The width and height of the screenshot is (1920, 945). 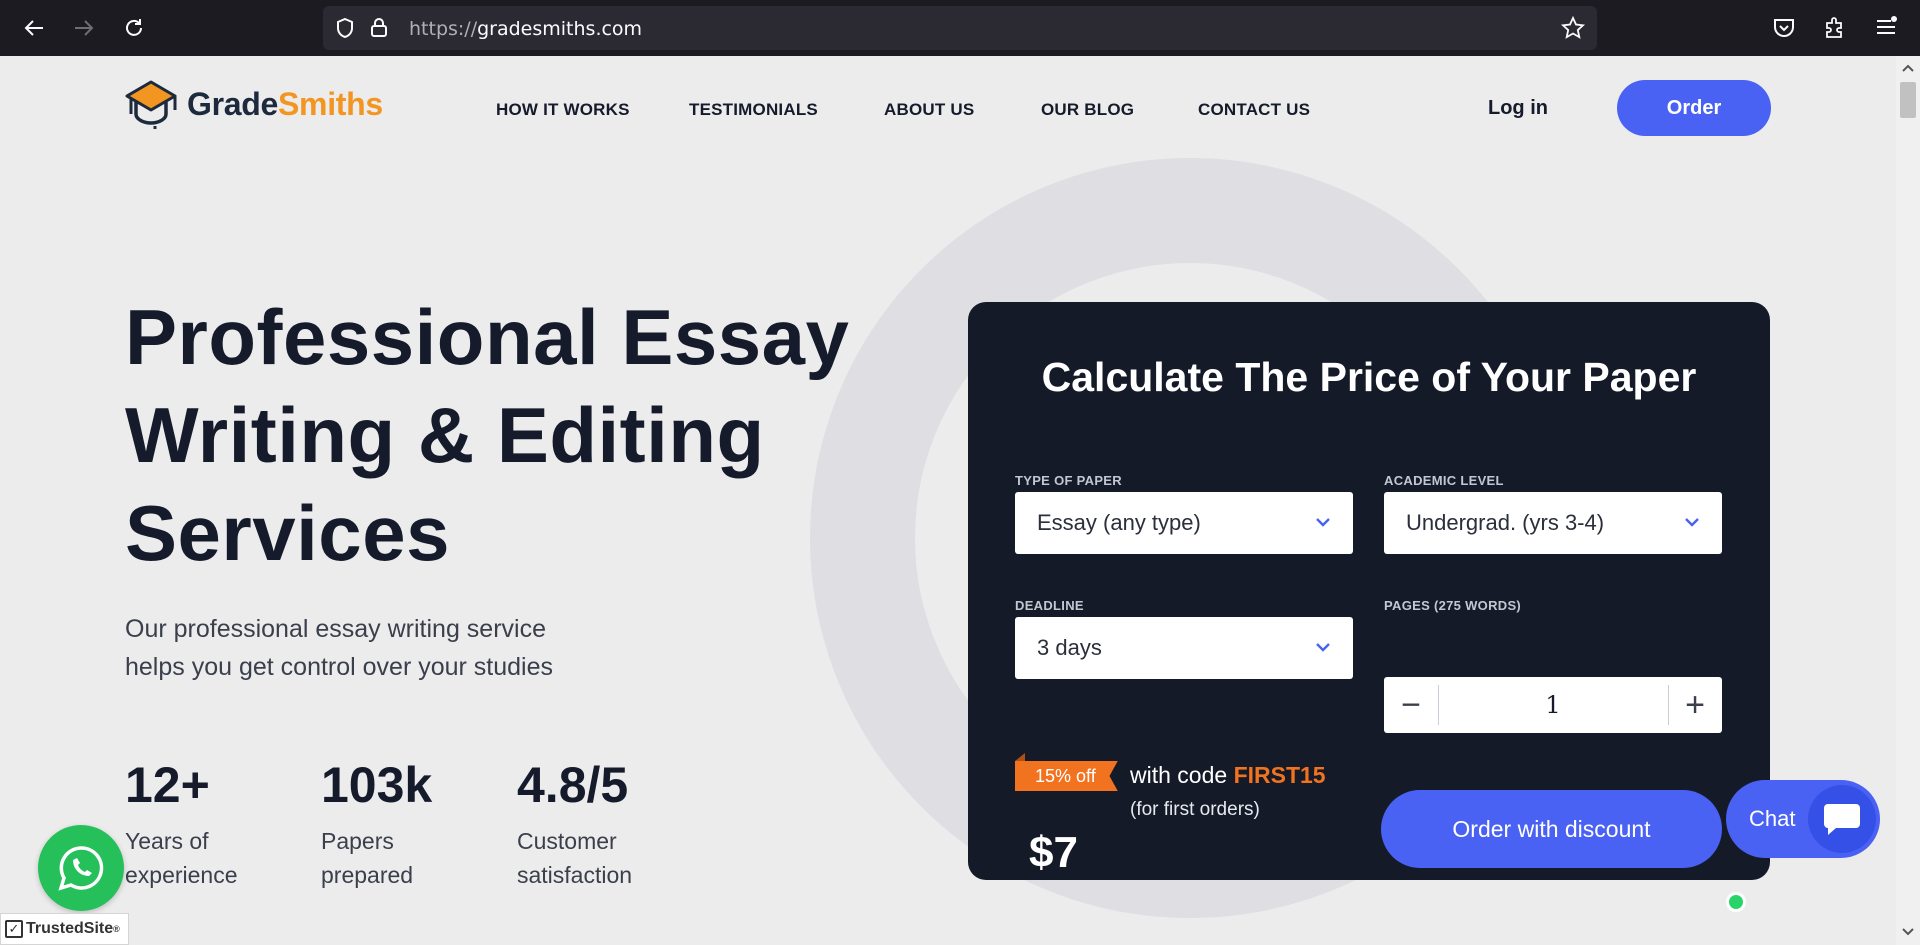 I want to click on stat-satisfaction: 4.8/5 Customer satisfaction, so click(x=574, y=824).